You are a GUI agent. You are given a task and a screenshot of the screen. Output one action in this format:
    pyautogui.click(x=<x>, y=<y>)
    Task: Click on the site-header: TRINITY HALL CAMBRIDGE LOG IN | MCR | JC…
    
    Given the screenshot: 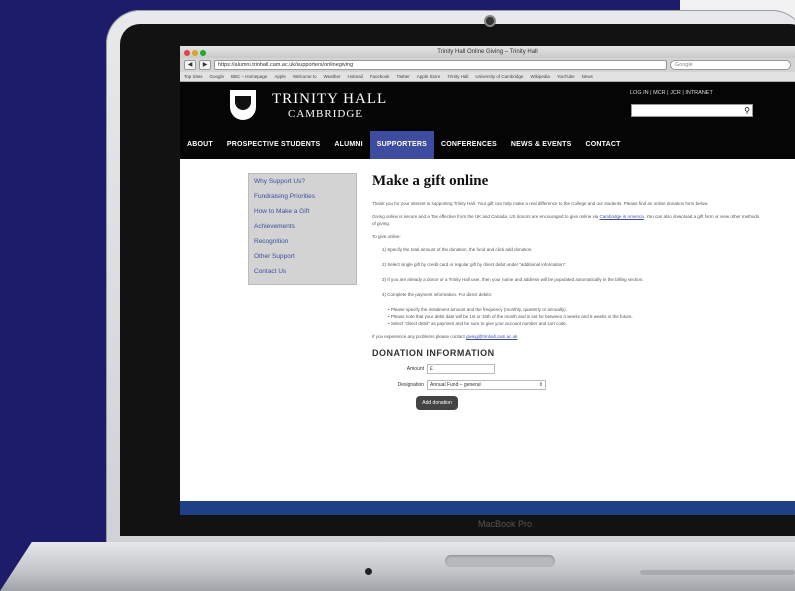 What is the action you would take?
    pyautogui.click(x=487, y=120)
    